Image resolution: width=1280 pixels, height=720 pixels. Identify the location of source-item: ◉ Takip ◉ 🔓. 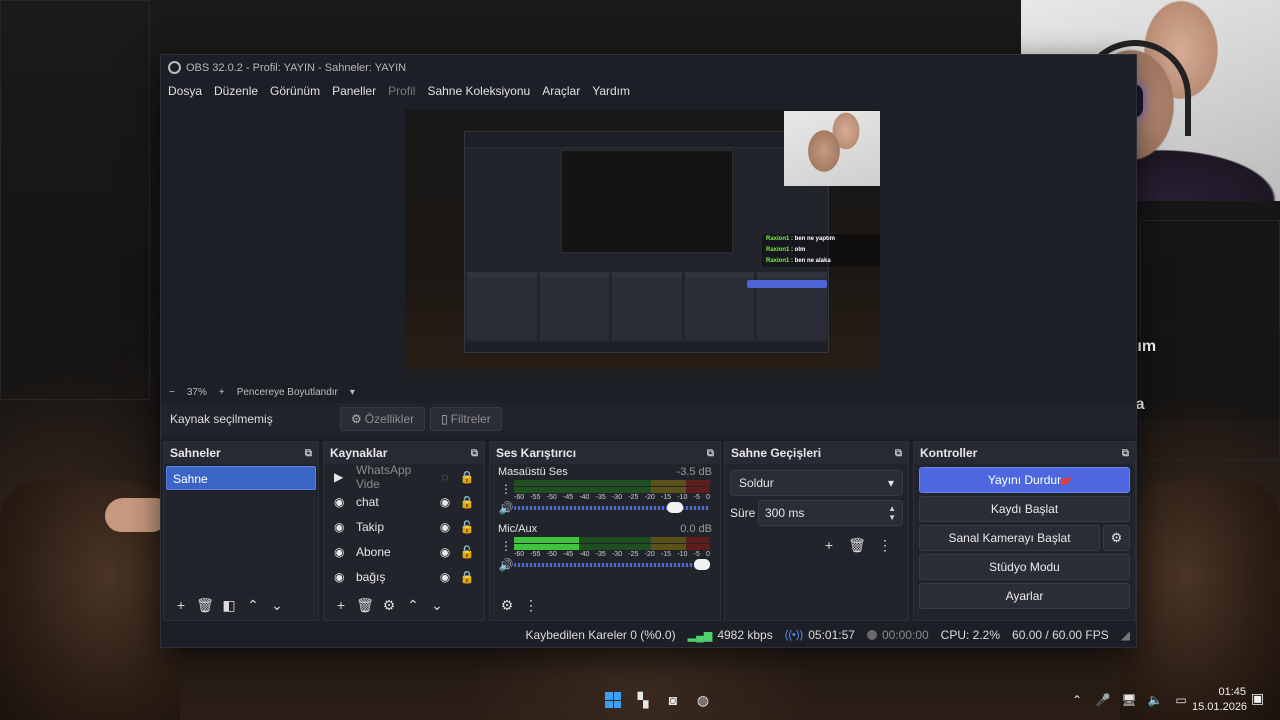
(404, 526).